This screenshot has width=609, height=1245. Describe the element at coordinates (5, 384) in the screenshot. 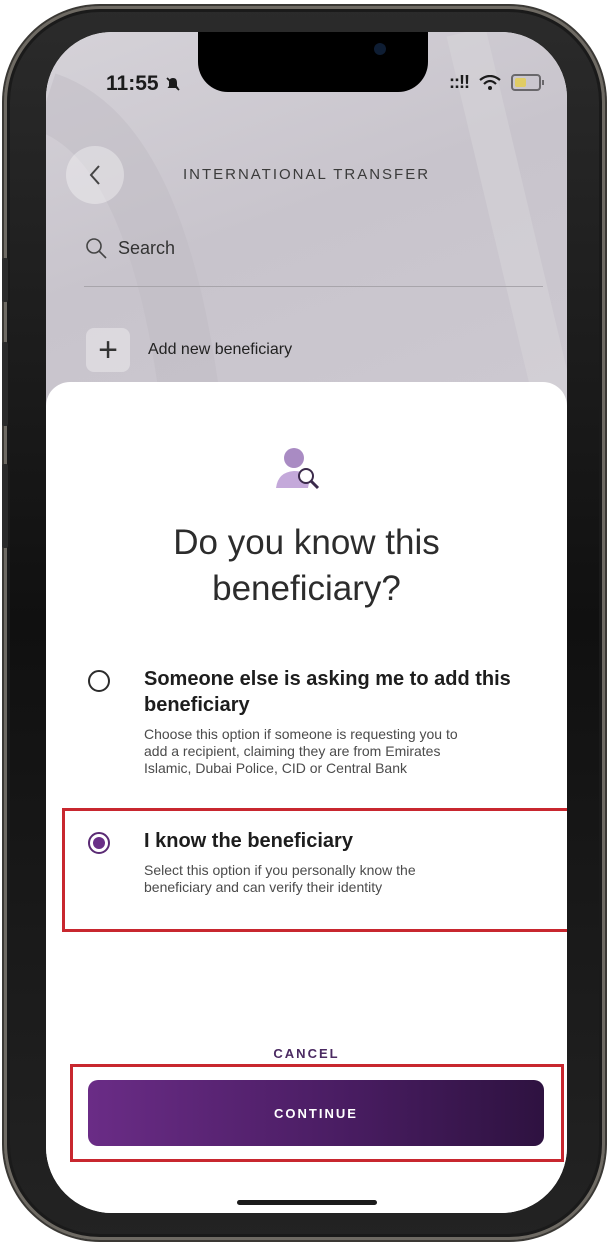

I see `volume-up-button` at that location.